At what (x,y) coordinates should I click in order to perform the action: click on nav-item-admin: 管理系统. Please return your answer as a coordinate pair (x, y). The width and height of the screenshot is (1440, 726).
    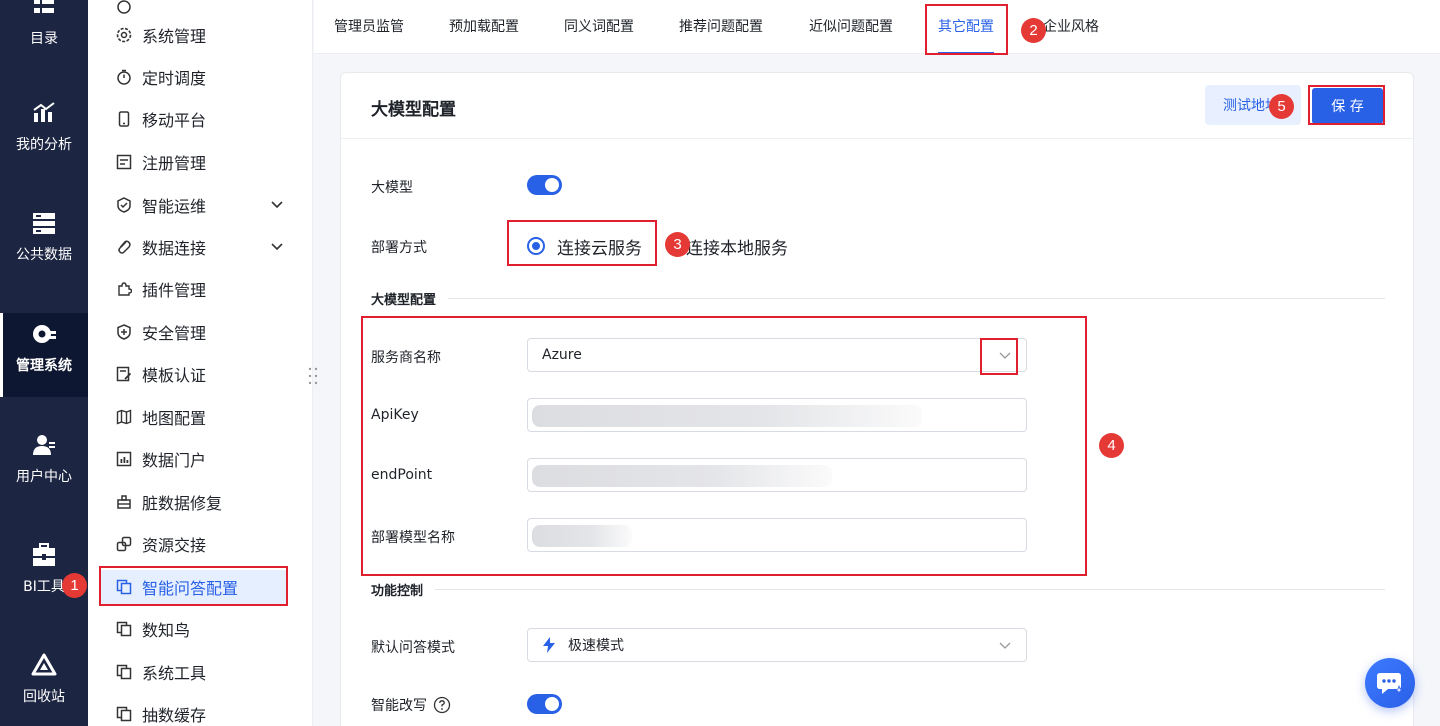
    Looking at the image, I should click on (44, 355).